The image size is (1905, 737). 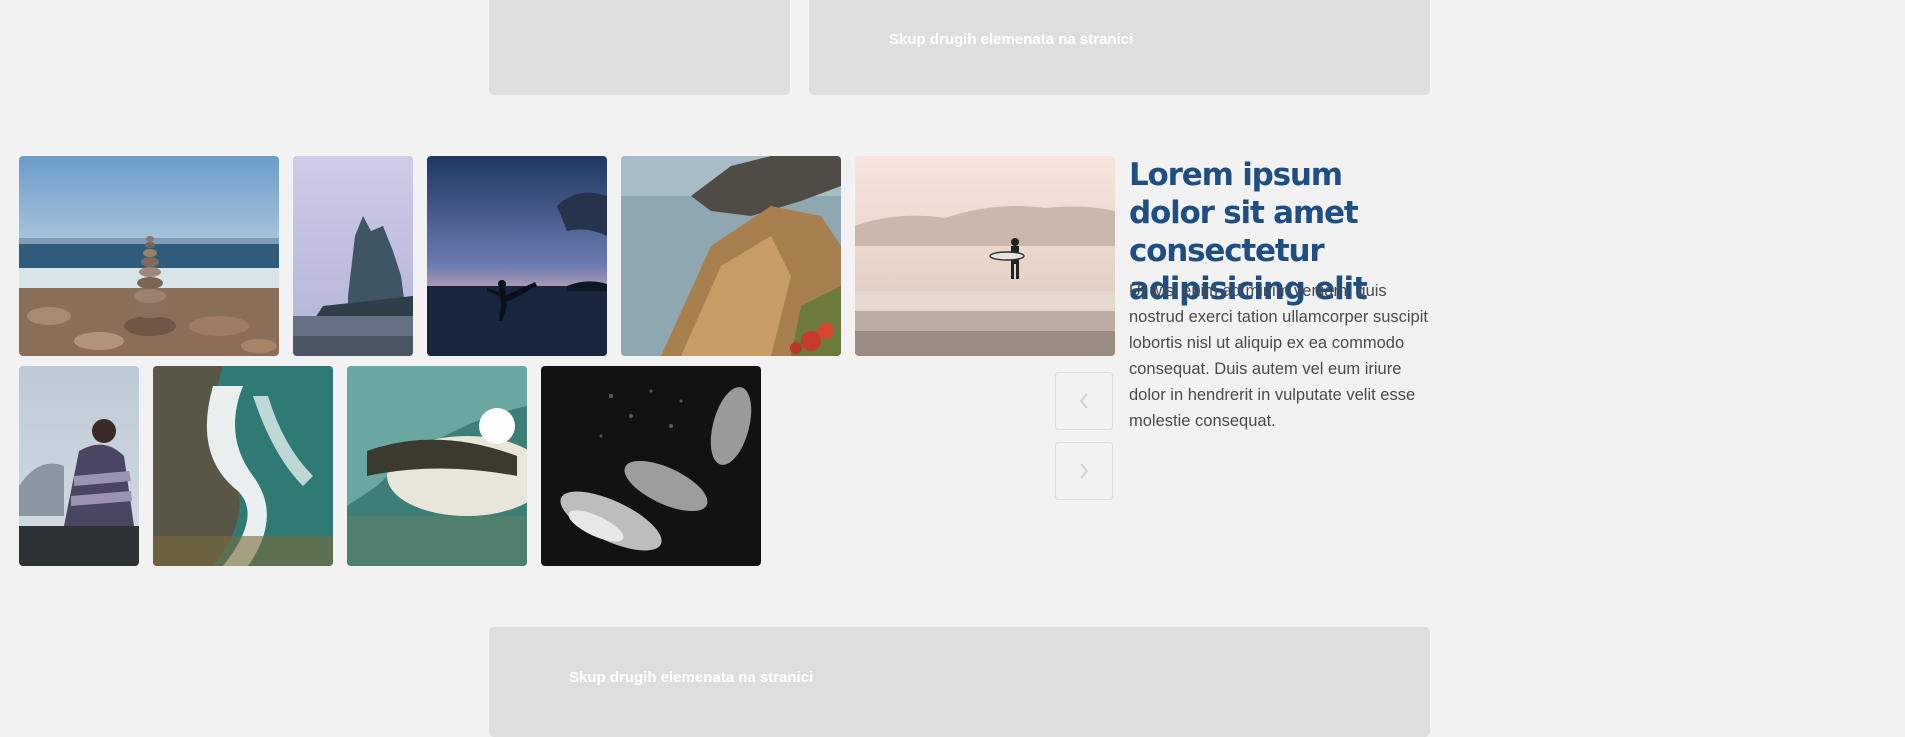 I want to click on surfer-on-beach-photo, so click(x=985, y=256).